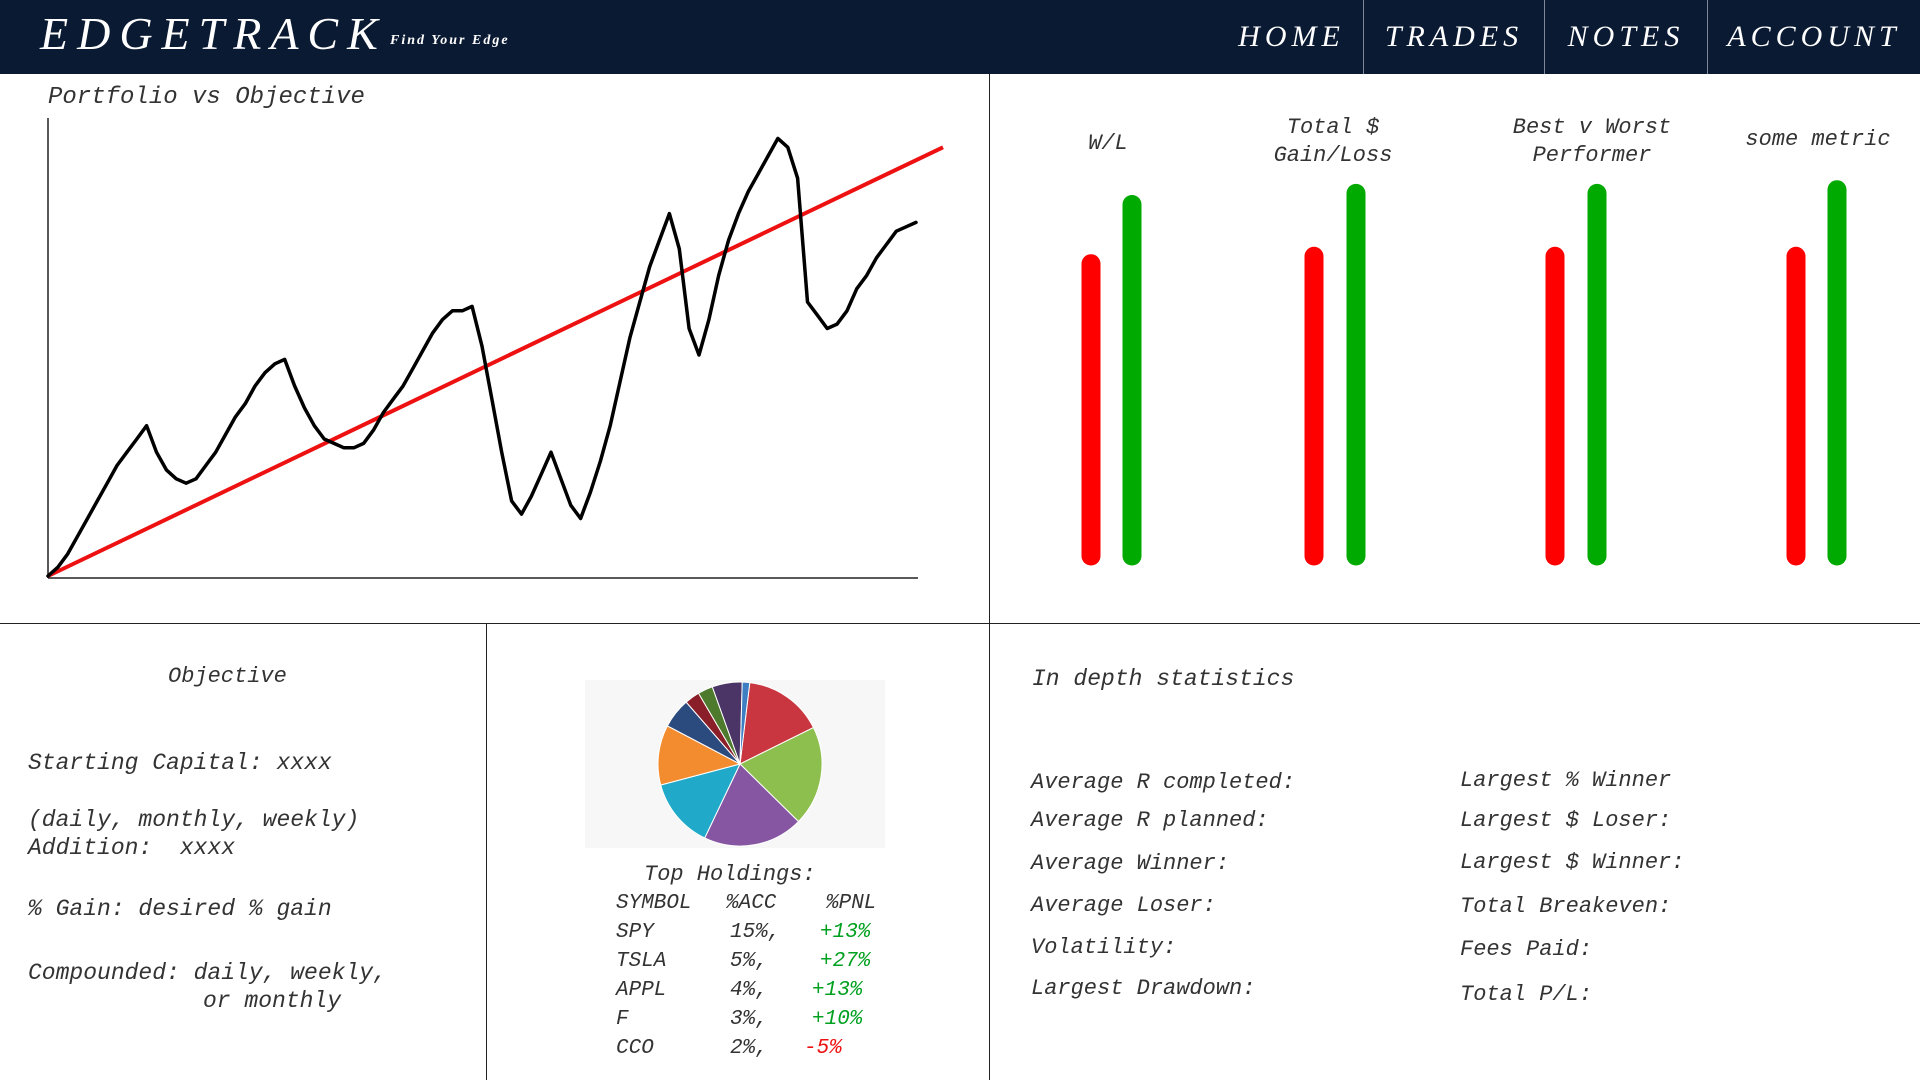  I want to click on holding-symbol: CCO, so click(635, 1048).